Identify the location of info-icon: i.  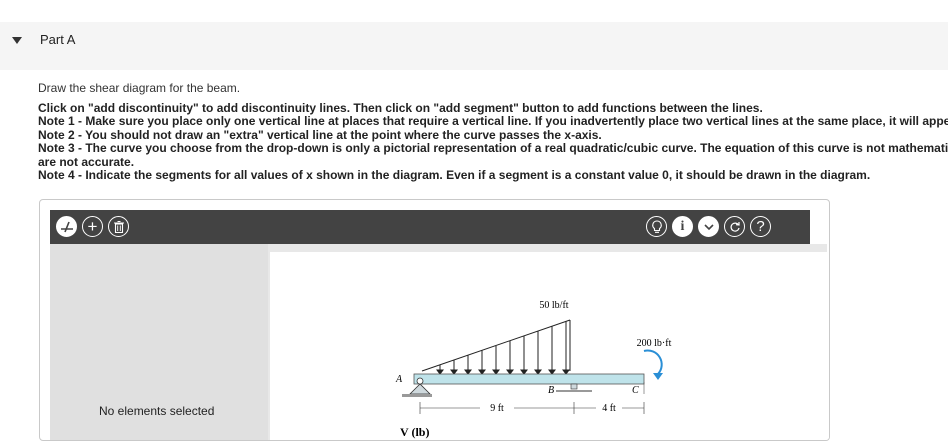
(682, 226).